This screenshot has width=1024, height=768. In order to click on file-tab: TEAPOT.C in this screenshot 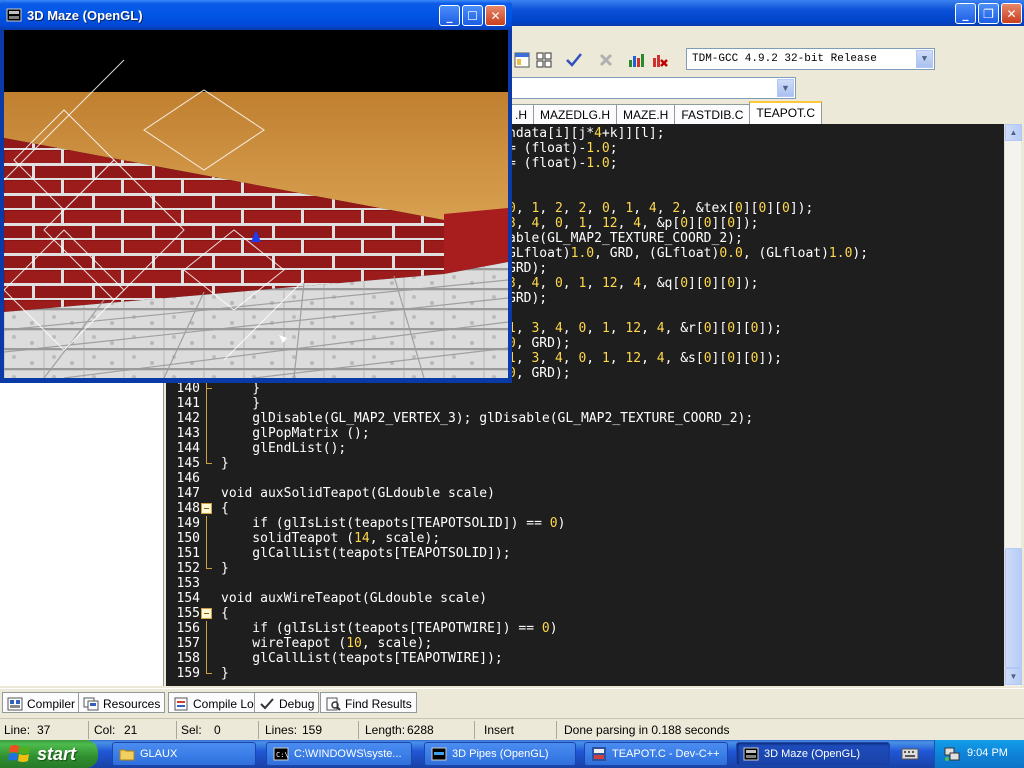, I will do `click(786, 112)`.